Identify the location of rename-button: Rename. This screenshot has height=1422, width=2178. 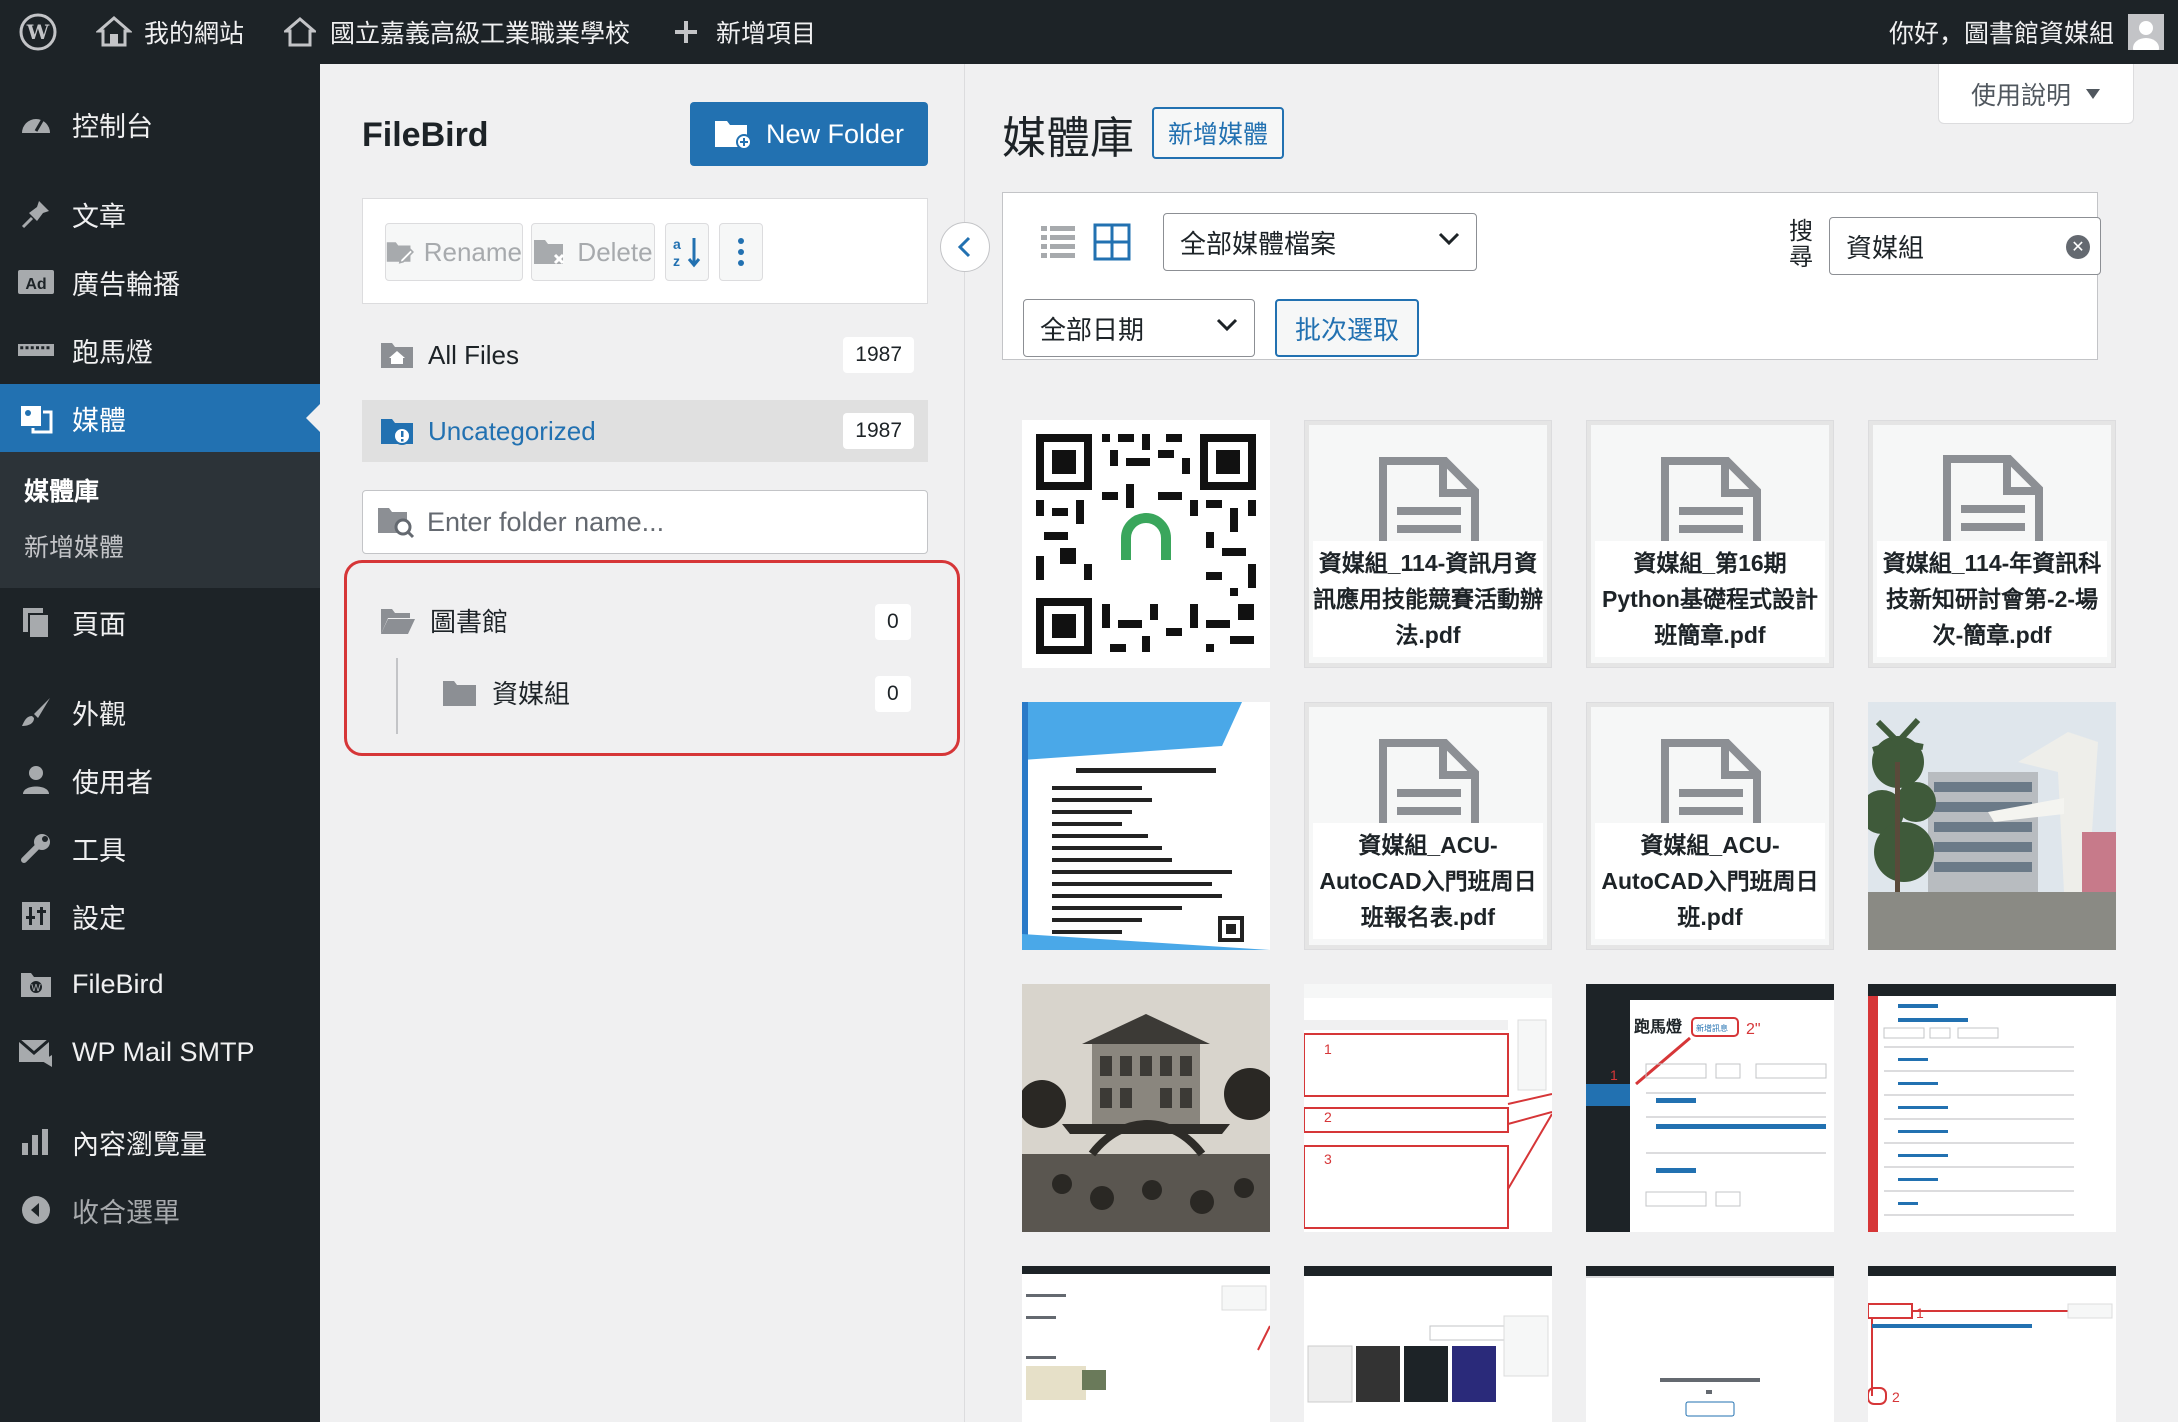
(454, 252).